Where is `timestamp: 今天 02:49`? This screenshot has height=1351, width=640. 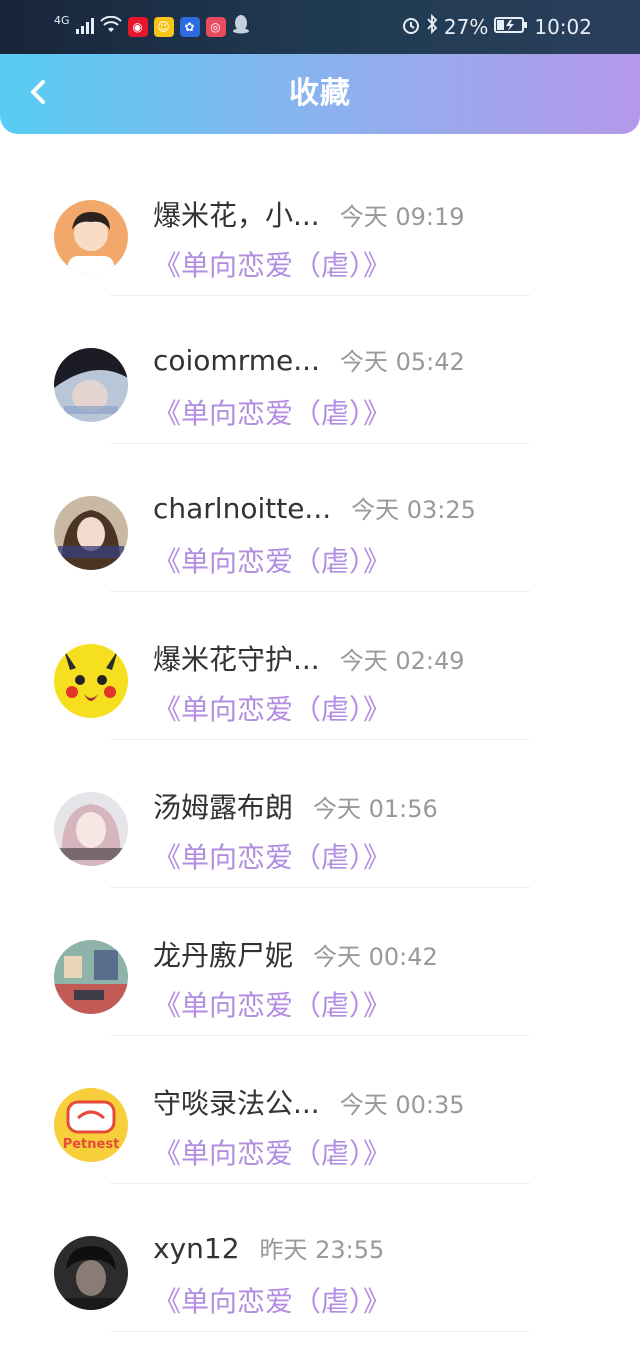
timestamp: 今天 02:49 is located at coordinates (402, 661).